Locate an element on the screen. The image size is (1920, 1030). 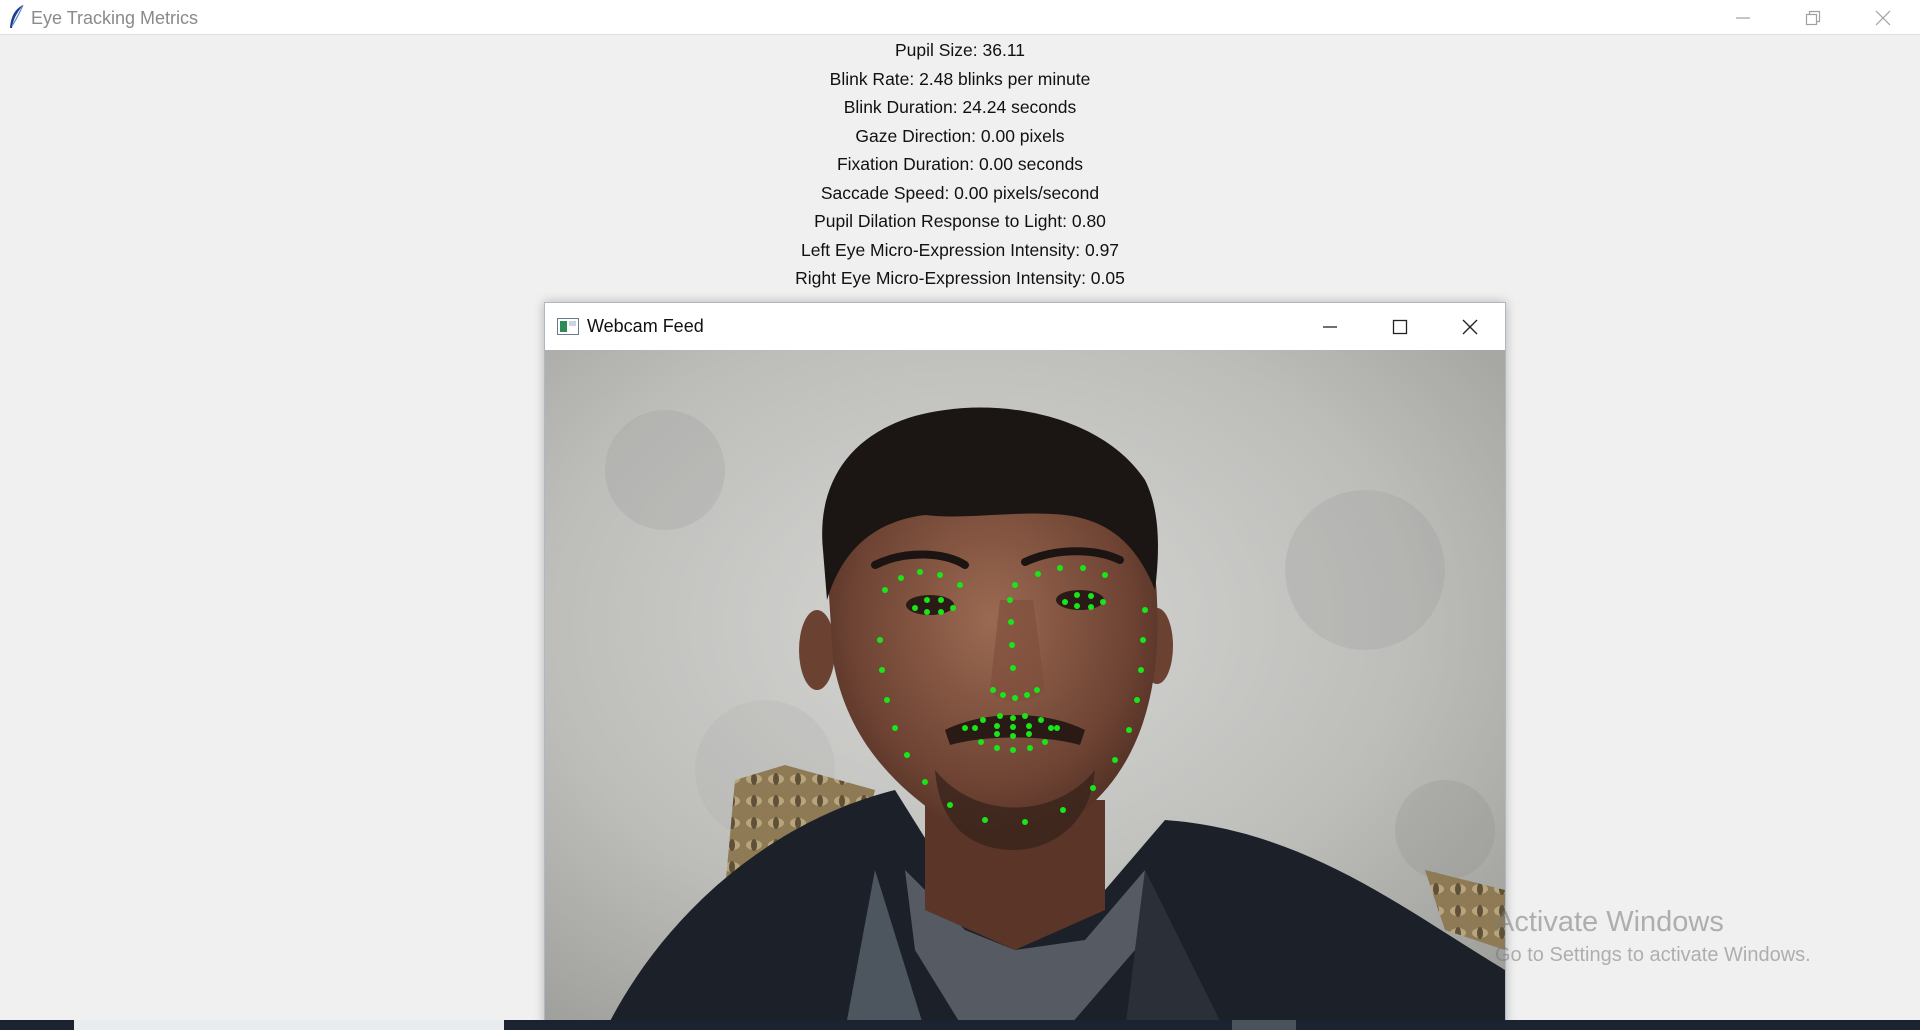
maximize-icon is located at coordinates (1400, 326).